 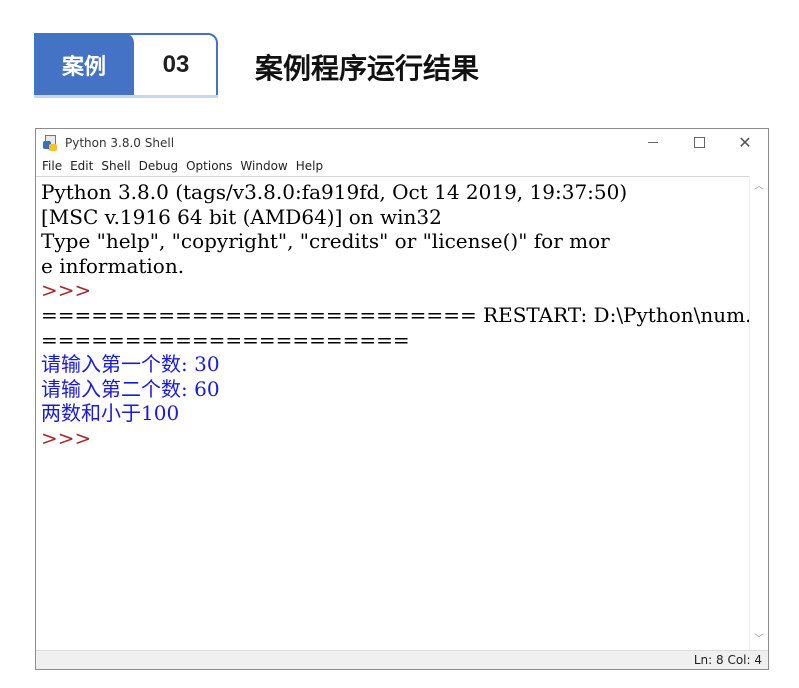 I want to click on shell-line: 请输入第二个数: 60, so click(x=130, y=388).